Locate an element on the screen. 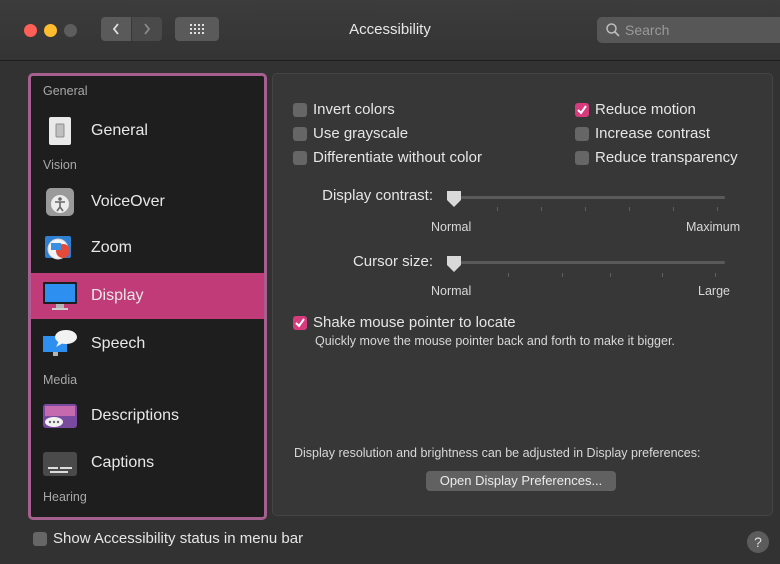 The width and height of the screenshot is (780, 564). cursor-min-label: Normal is located at coordinates (451, 291).